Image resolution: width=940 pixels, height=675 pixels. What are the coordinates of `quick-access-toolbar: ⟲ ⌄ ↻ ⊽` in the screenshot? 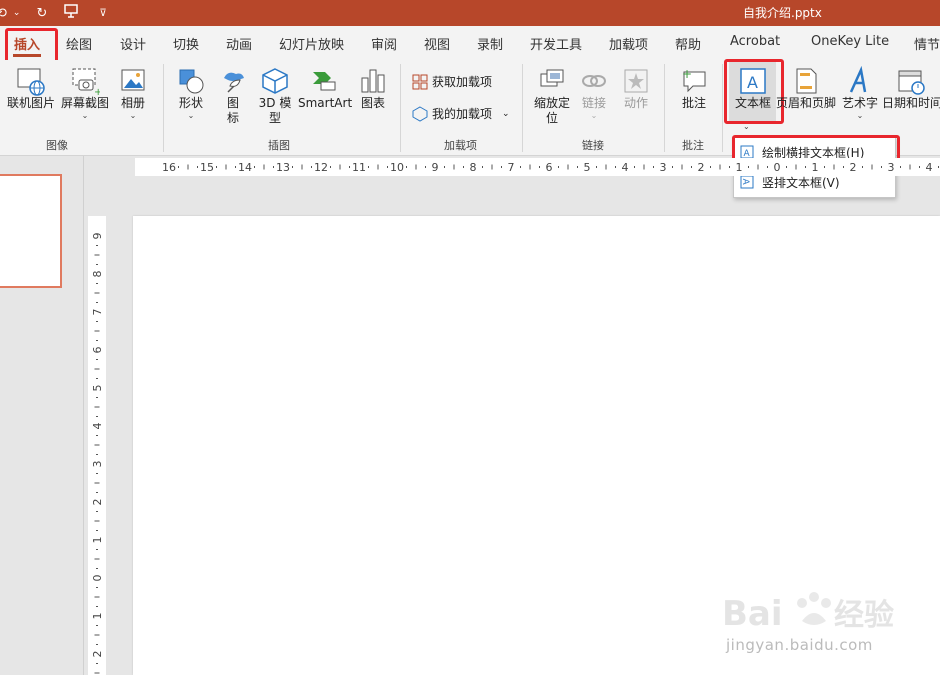 It's located at (53, 13).